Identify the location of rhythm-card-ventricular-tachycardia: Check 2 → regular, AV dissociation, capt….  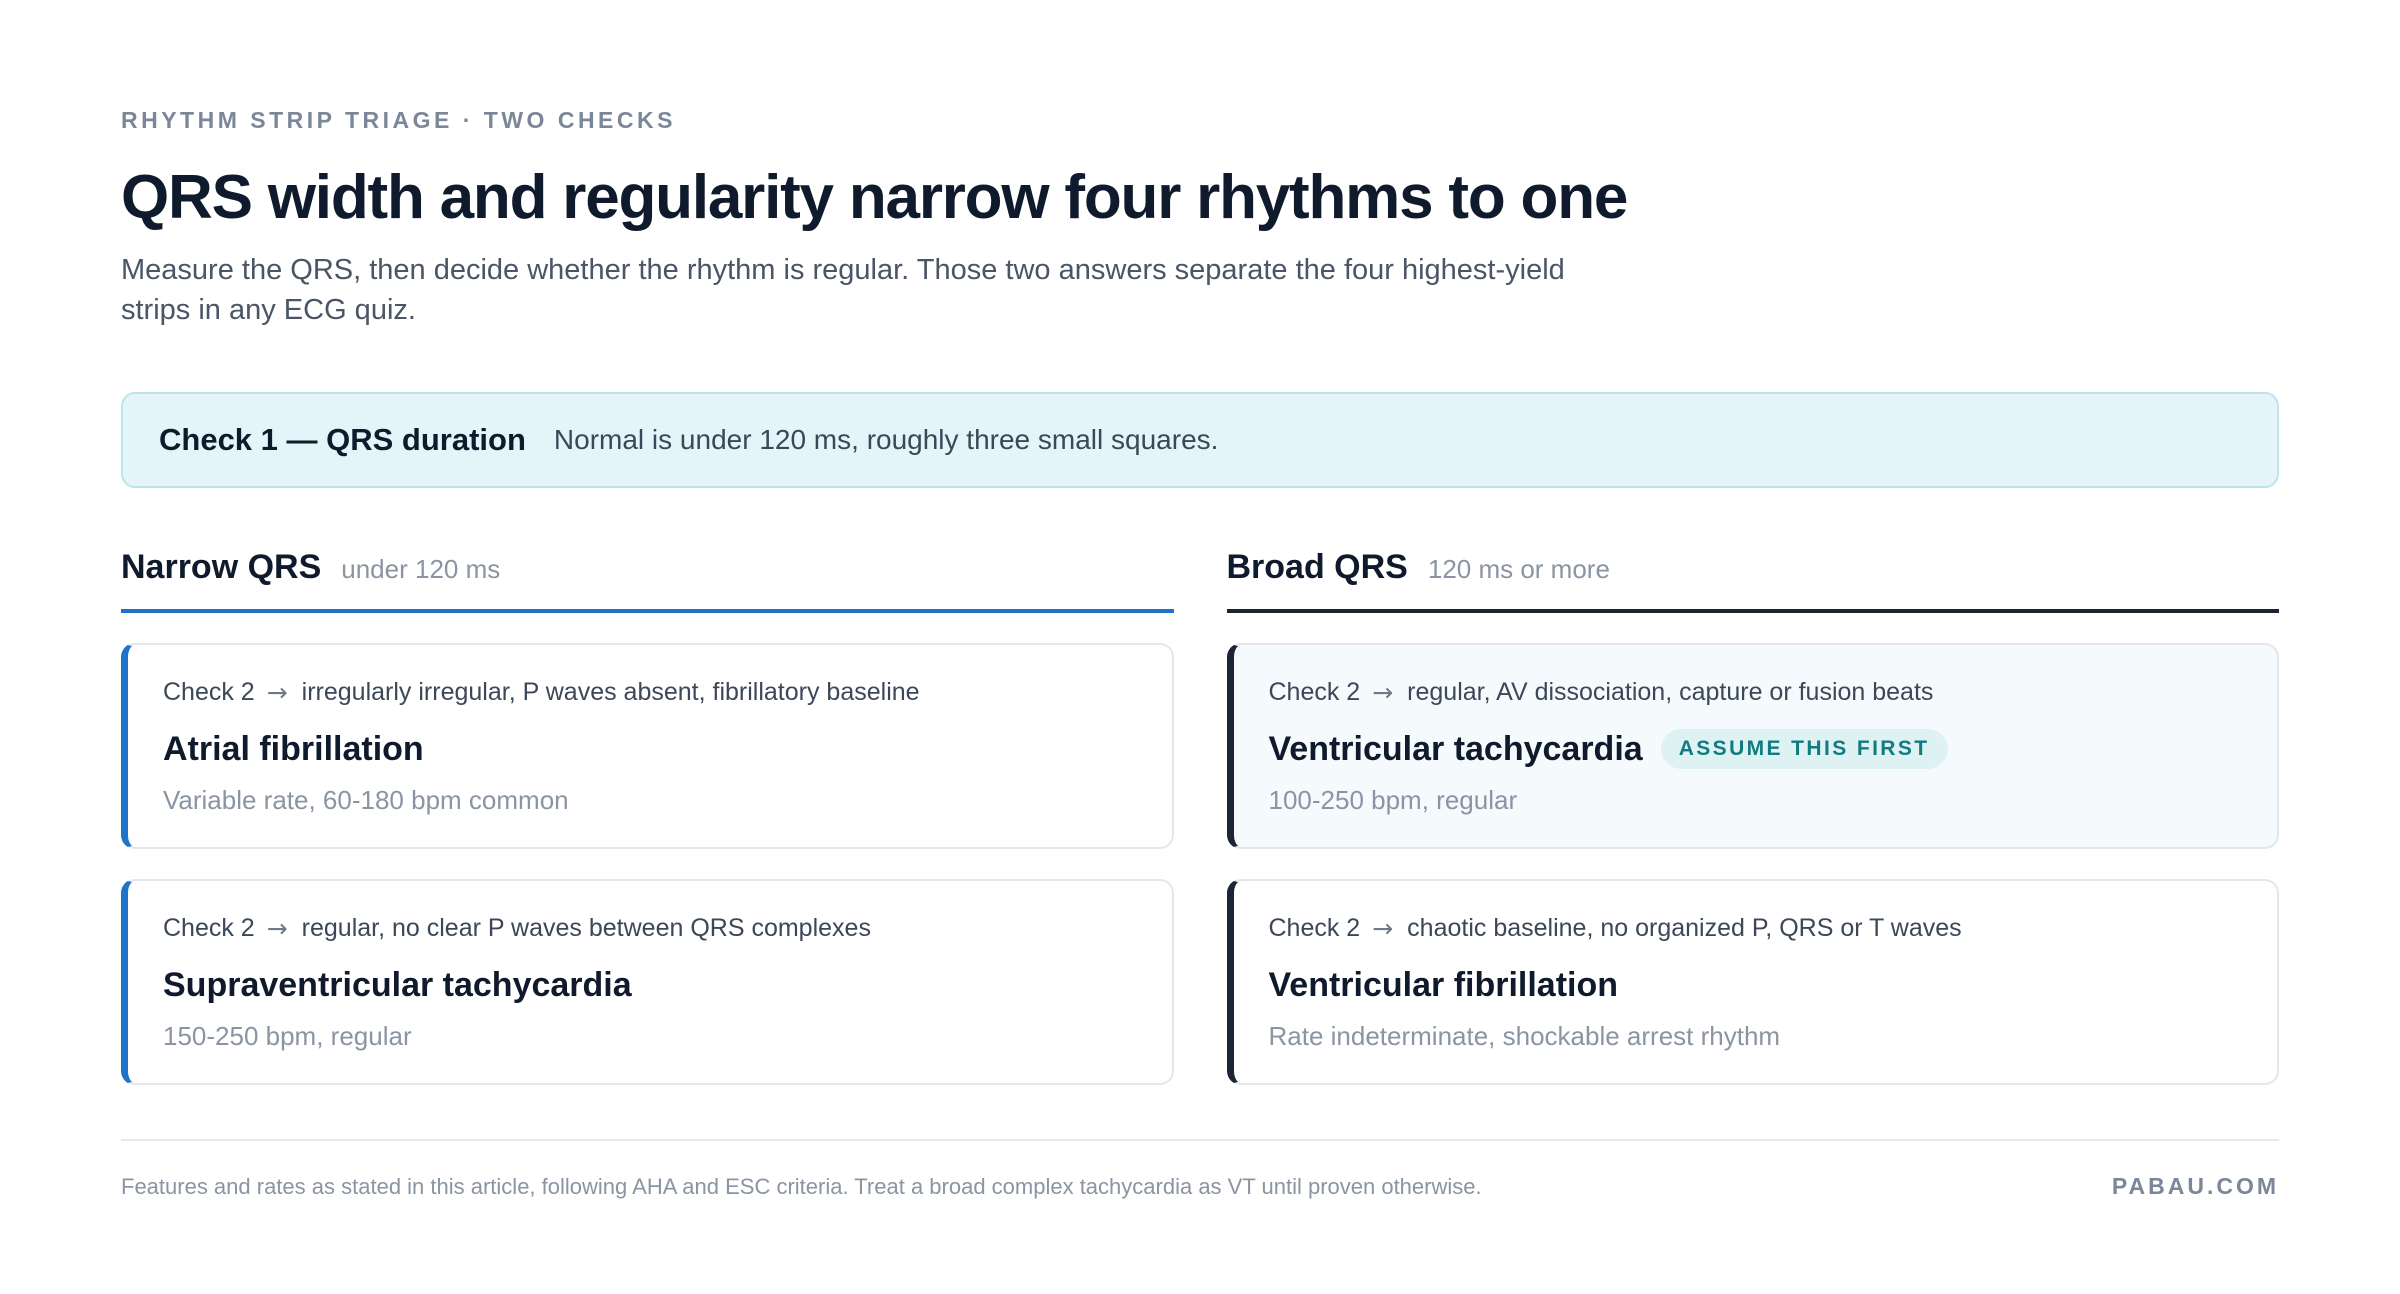
(1752, 746).